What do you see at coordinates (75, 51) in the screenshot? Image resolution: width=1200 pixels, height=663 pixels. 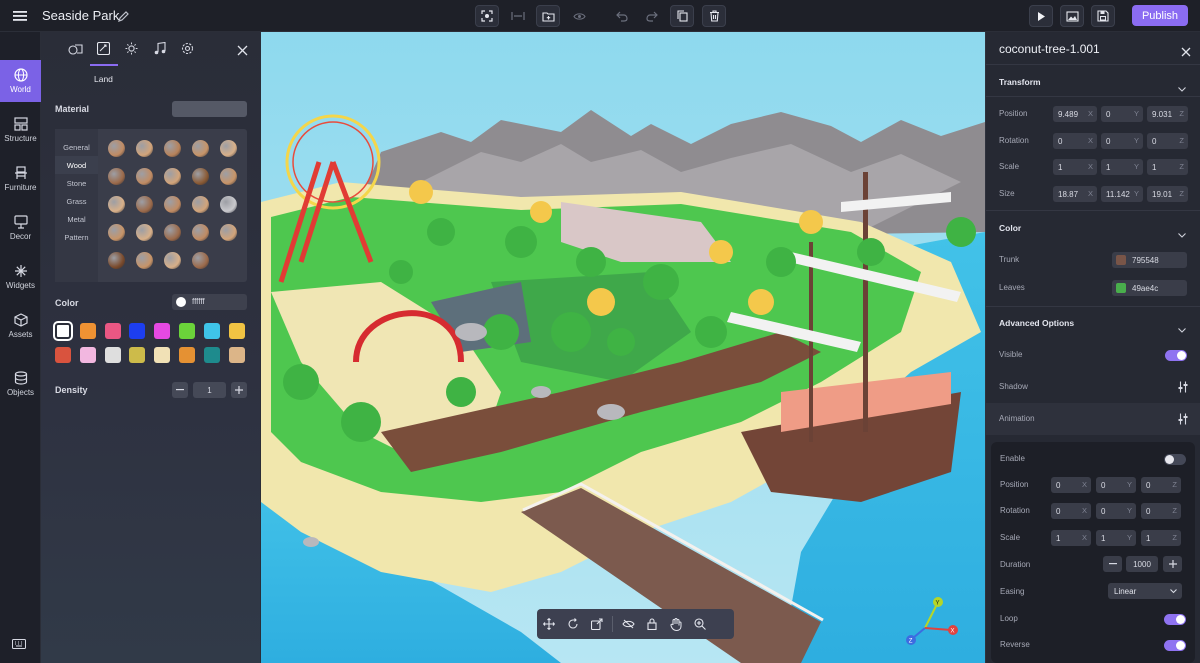 I see `scene-settings-icon` at bounding box center [75, 51].